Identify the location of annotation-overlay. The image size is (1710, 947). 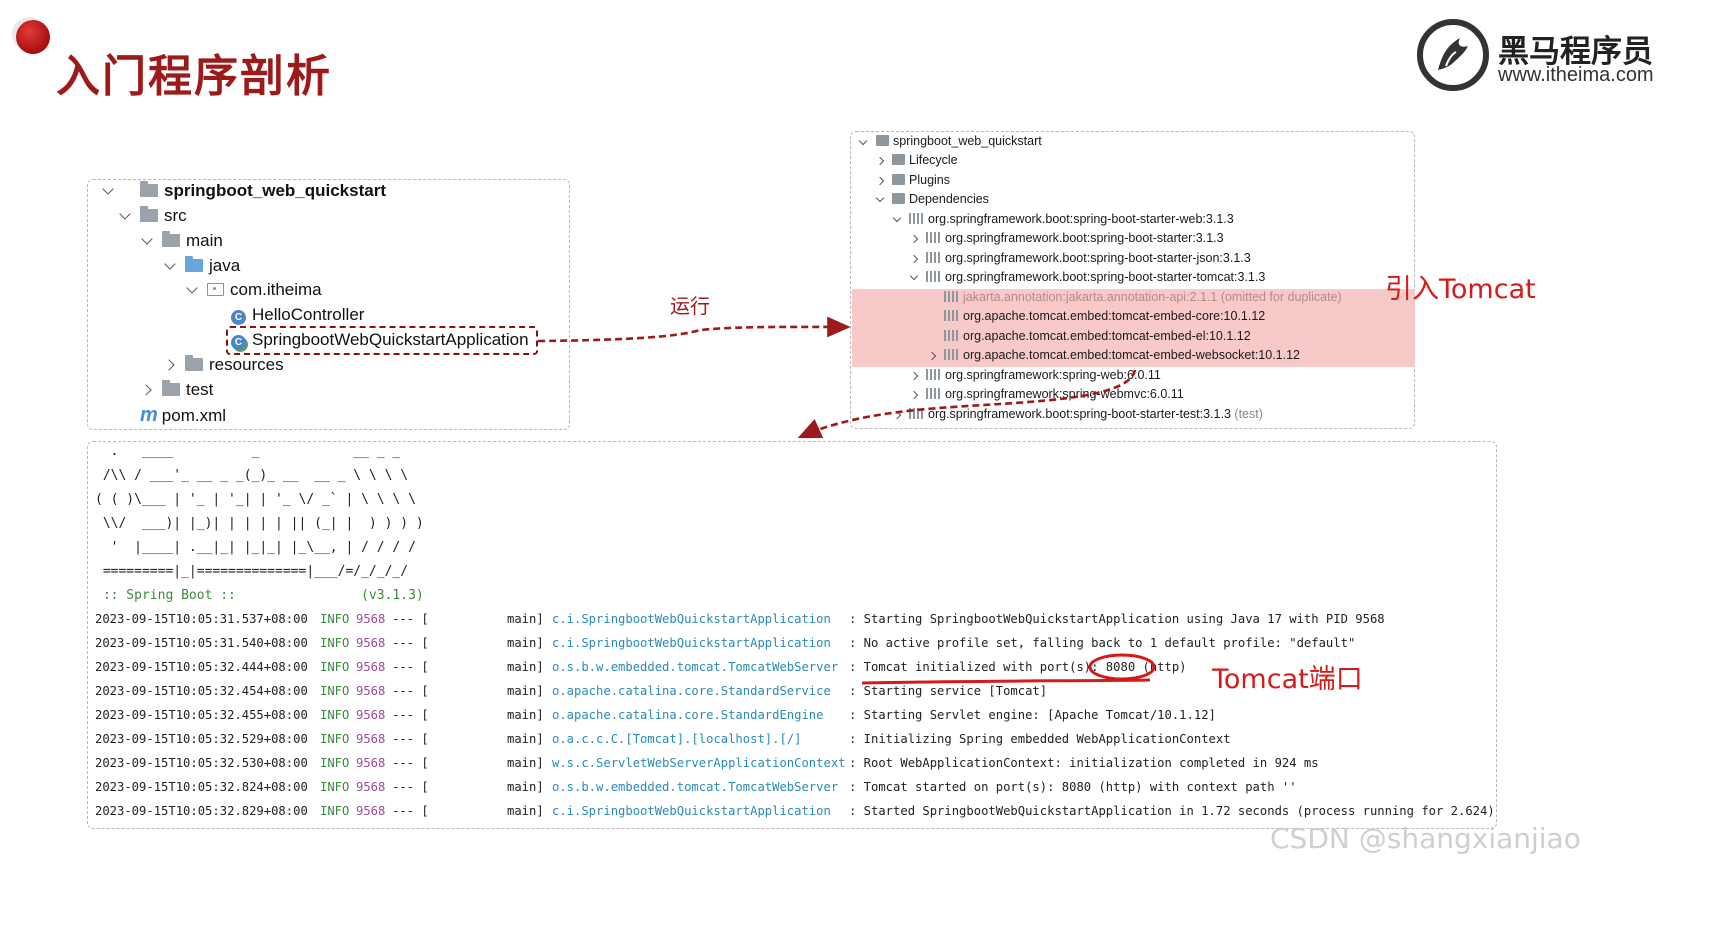
(846, 500).